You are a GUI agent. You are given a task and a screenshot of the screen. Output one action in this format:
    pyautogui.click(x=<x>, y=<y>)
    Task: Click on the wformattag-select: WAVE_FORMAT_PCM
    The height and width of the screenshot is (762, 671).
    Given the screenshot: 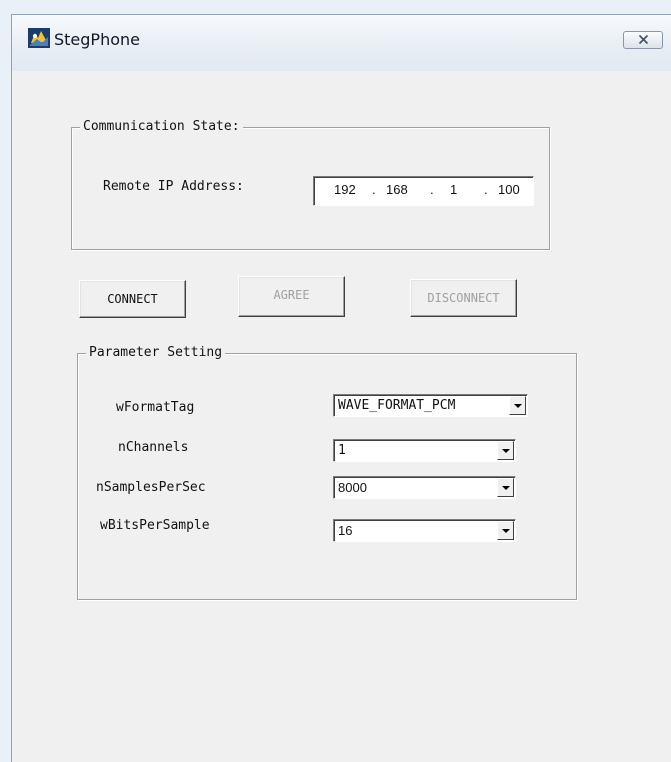 What is the action you would take?
    pyautogui.click(x=430, y=405)
    